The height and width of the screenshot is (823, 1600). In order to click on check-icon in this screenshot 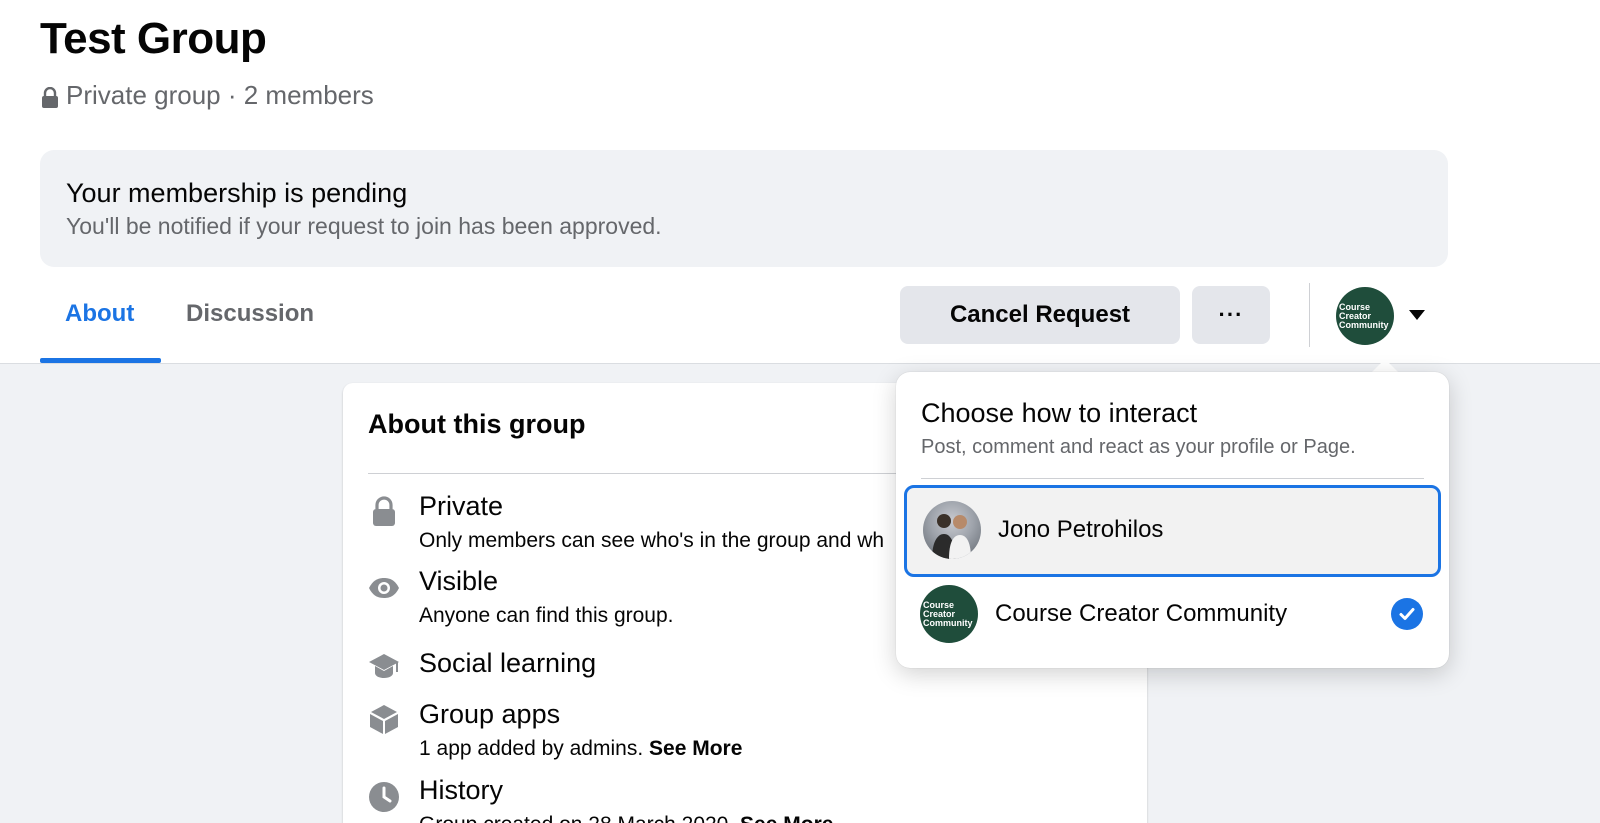, I will do `click(1407, 614)`.